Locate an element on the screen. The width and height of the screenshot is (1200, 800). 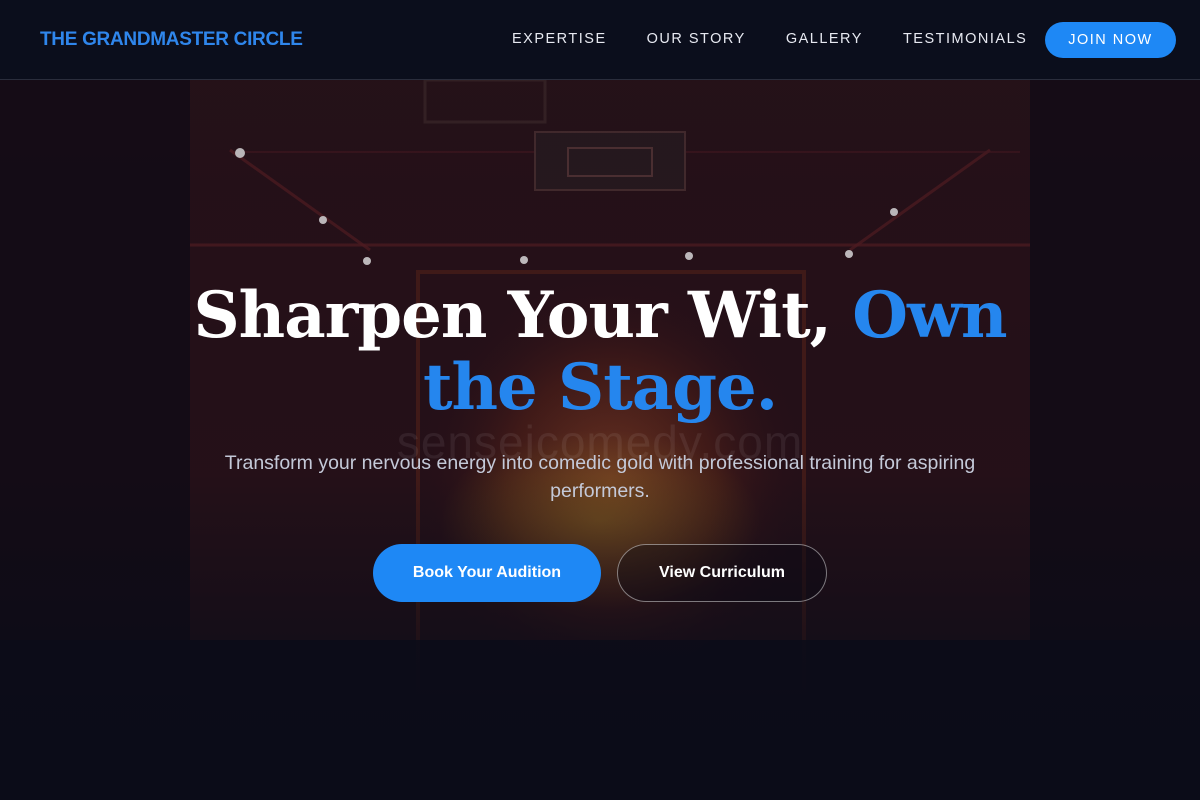
hero-title-main: Sharpen Your Wit, is located at coordinates (523, 315).